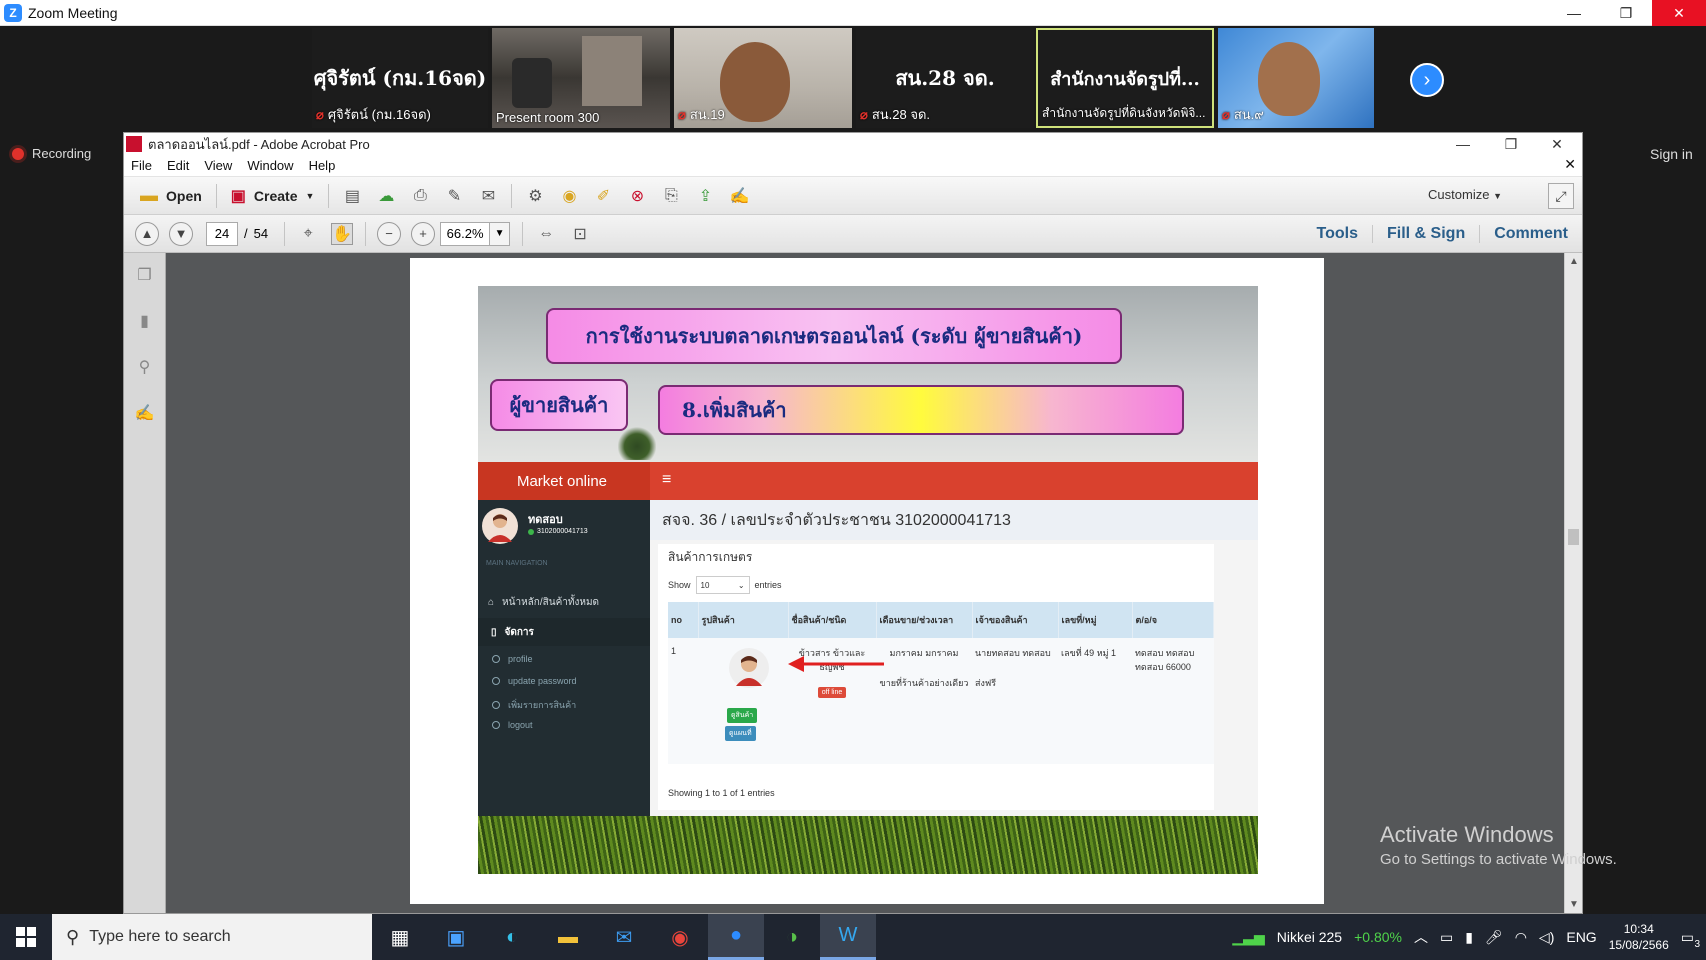 The height and width of the screenshot is (960, 1706). What do you see at coordinates (1679, 13) in the screenshot?
I see `close-button: ✕` at bounding box center [1679, 13].